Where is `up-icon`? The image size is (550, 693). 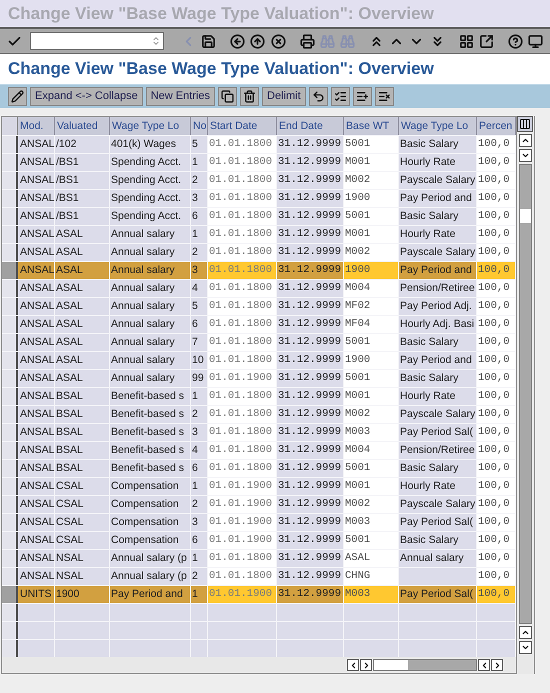
up-icon is located at coordinates (257, 41).